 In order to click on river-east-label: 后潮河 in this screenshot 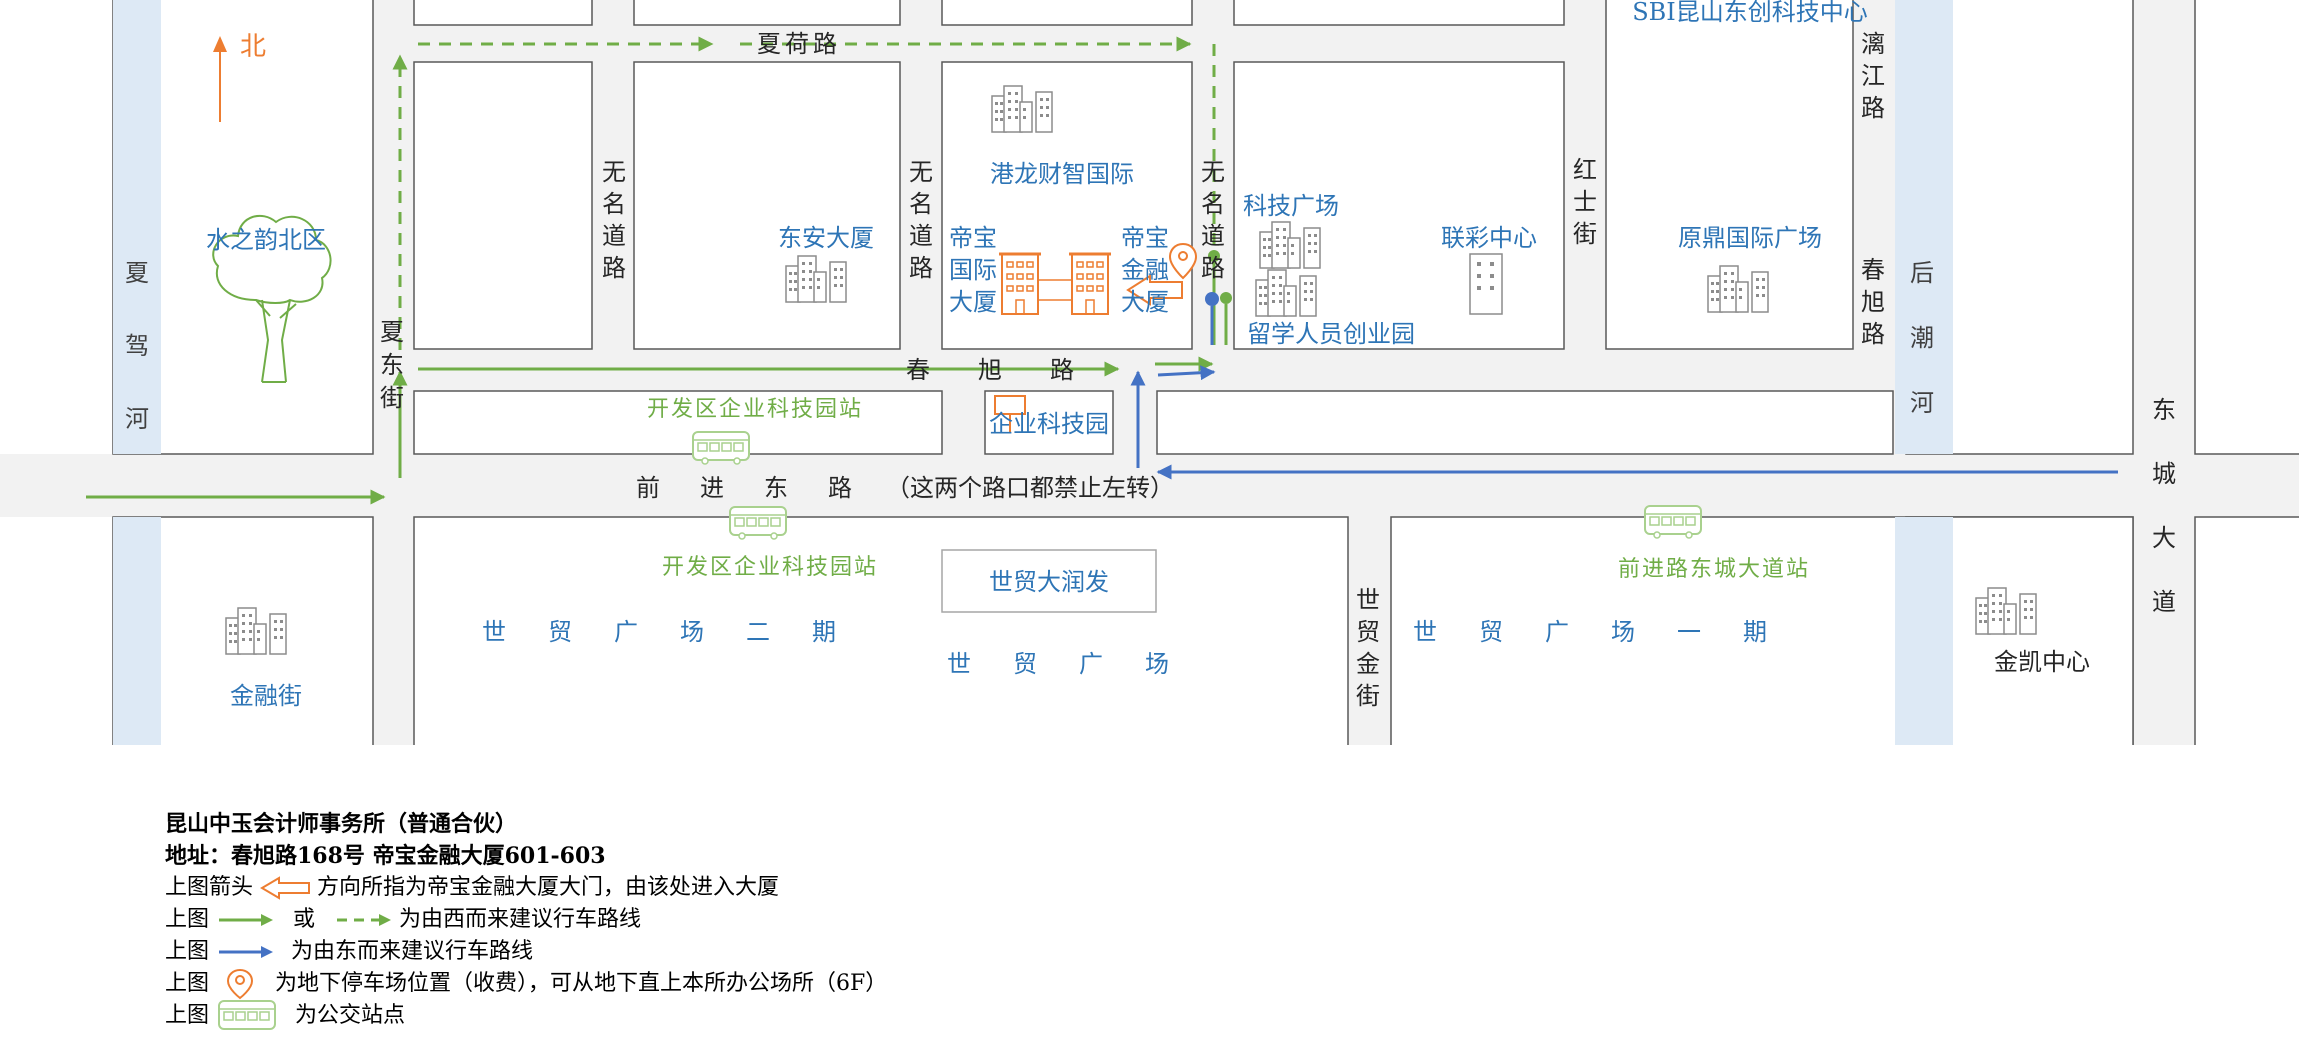, I will do `click(1922, 338)`.